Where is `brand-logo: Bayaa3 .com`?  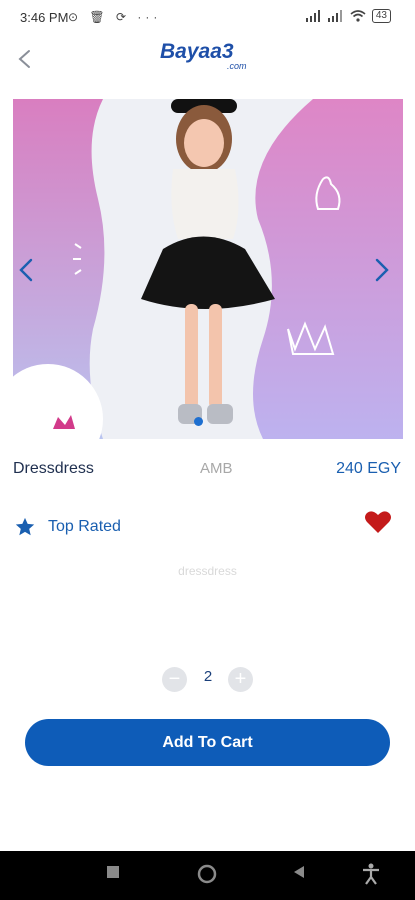 brand-logo: Bayaa3 .com is located at coordinates (210, 56).